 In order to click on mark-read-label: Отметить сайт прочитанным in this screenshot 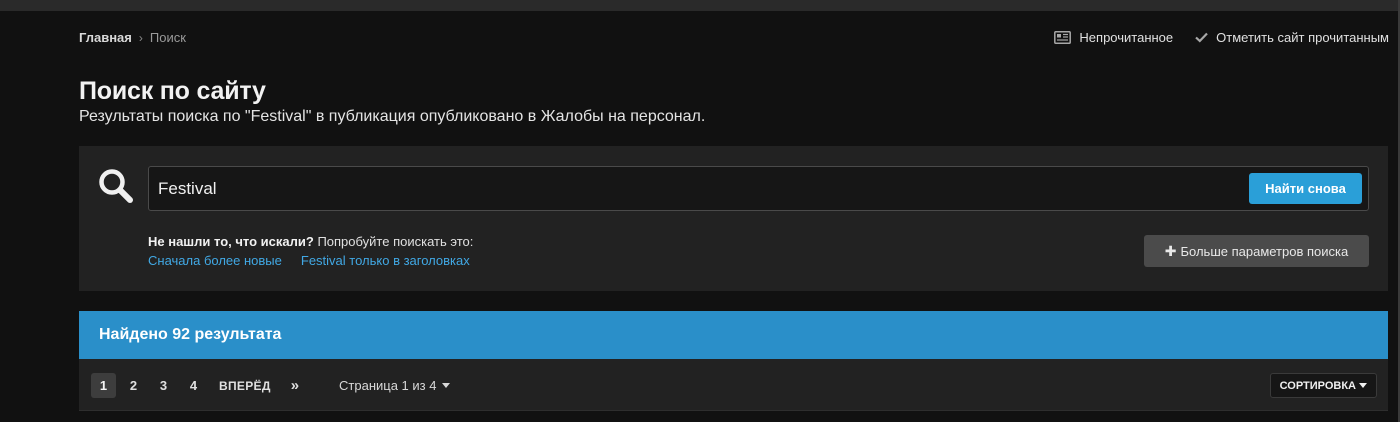, I will do `click(1302, 37)`.